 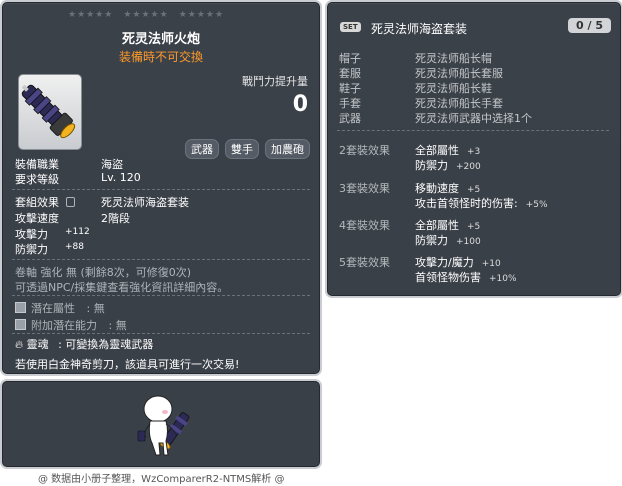 I want to click on potential-row: 潛在屬性 : 無, so click(x=60, y=308).